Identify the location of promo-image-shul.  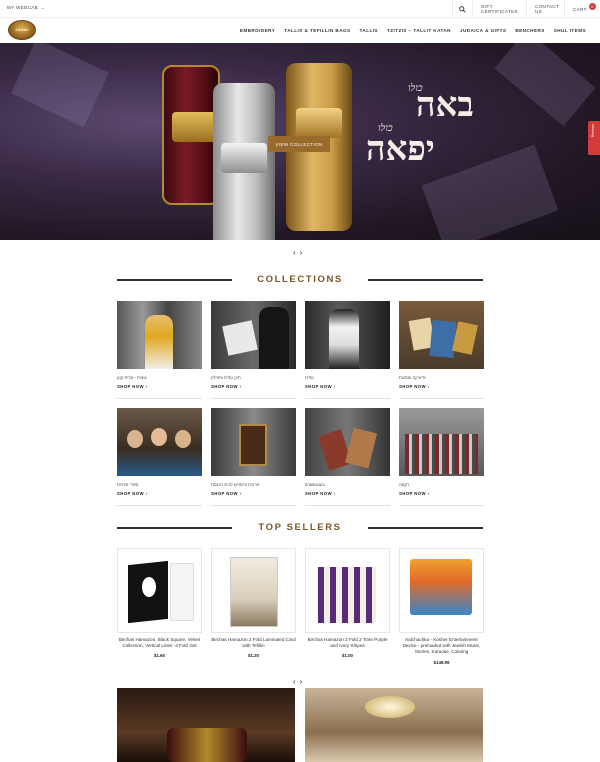
(394, 725).